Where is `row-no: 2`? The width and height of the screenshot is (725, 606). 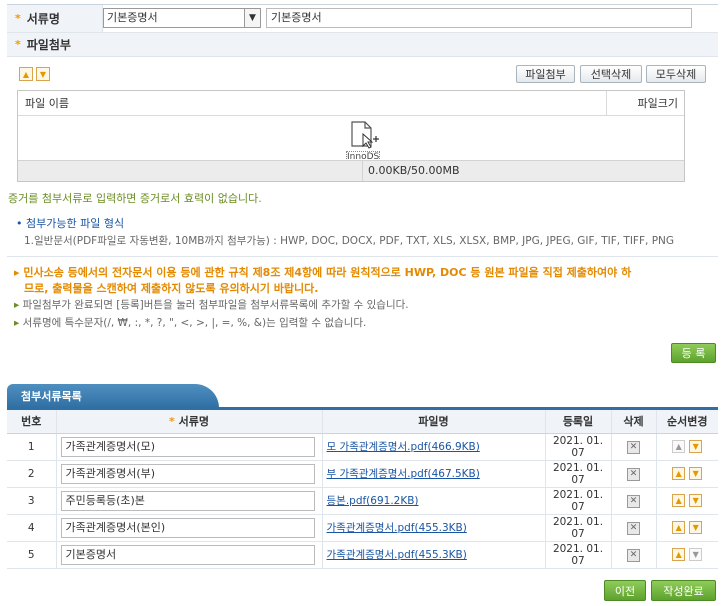
row-no: 2 is located at coordinates (32, 474).